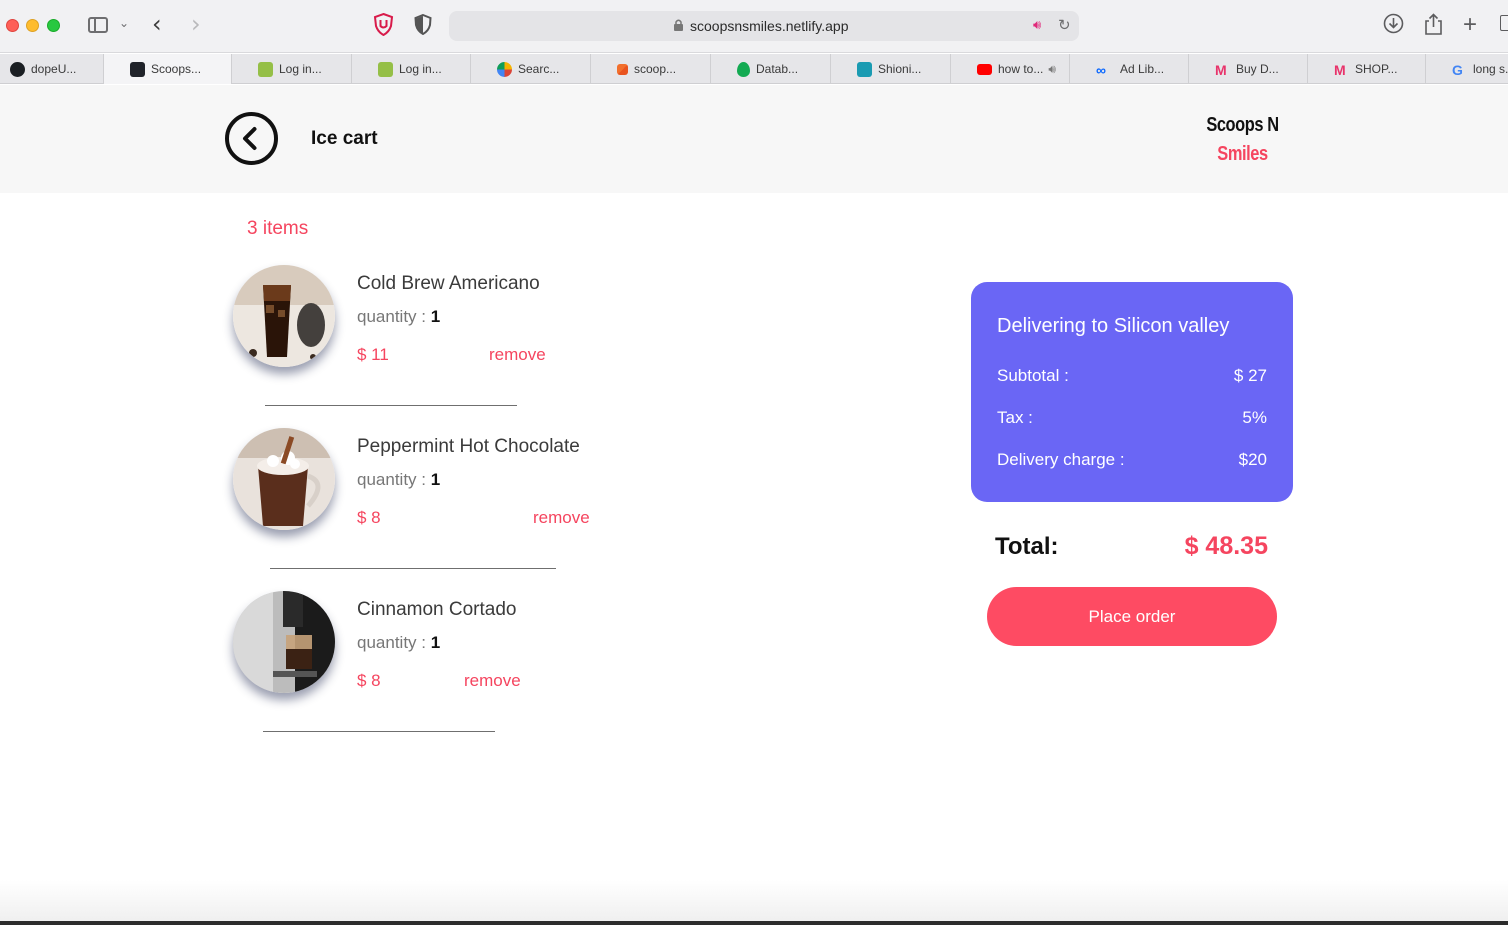  I want to click on chevron-left-icon, so click(250, 138).